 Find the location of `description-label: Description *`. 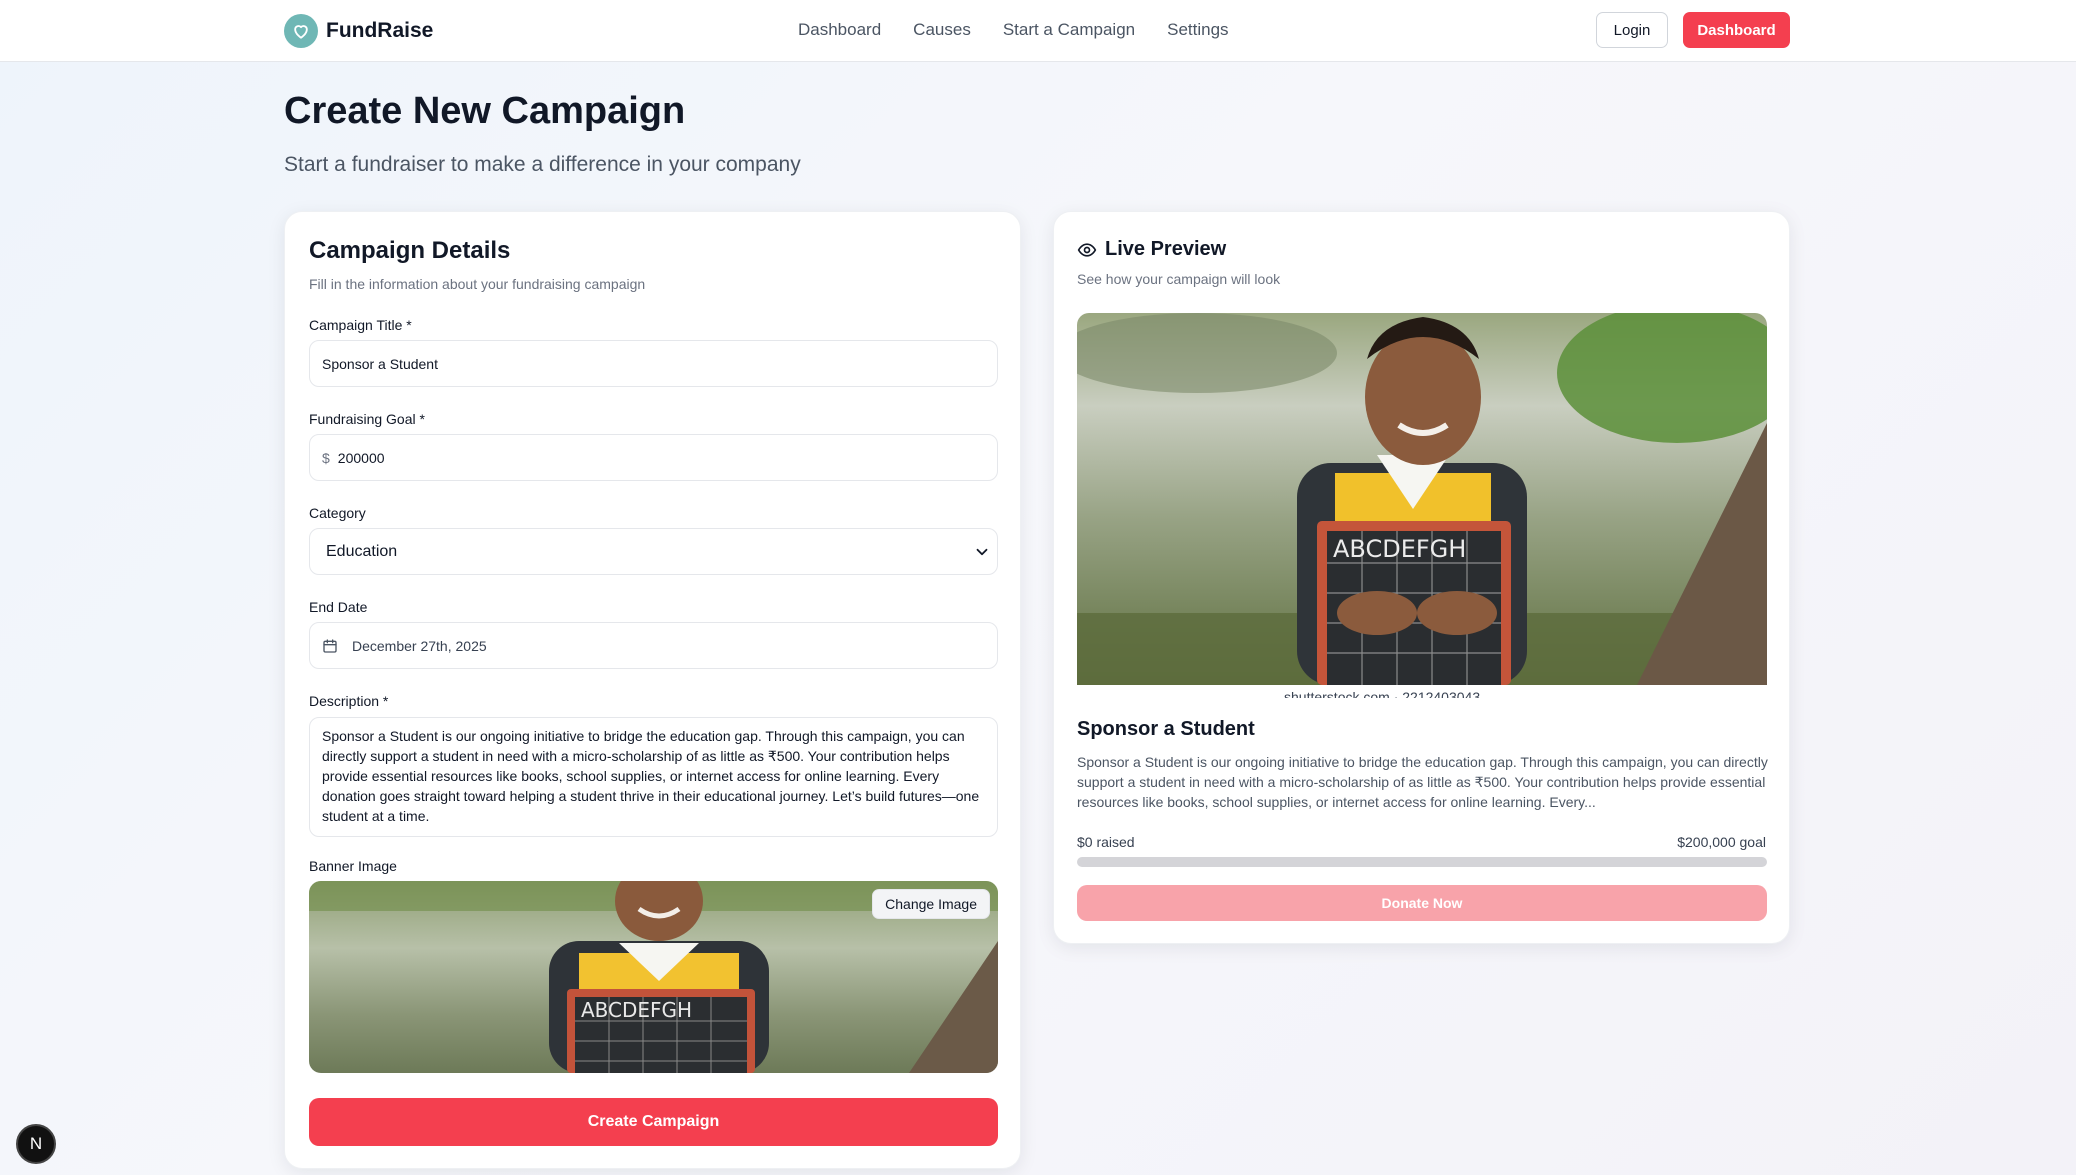

description-label: Description * is located at coordinates (349, 701).